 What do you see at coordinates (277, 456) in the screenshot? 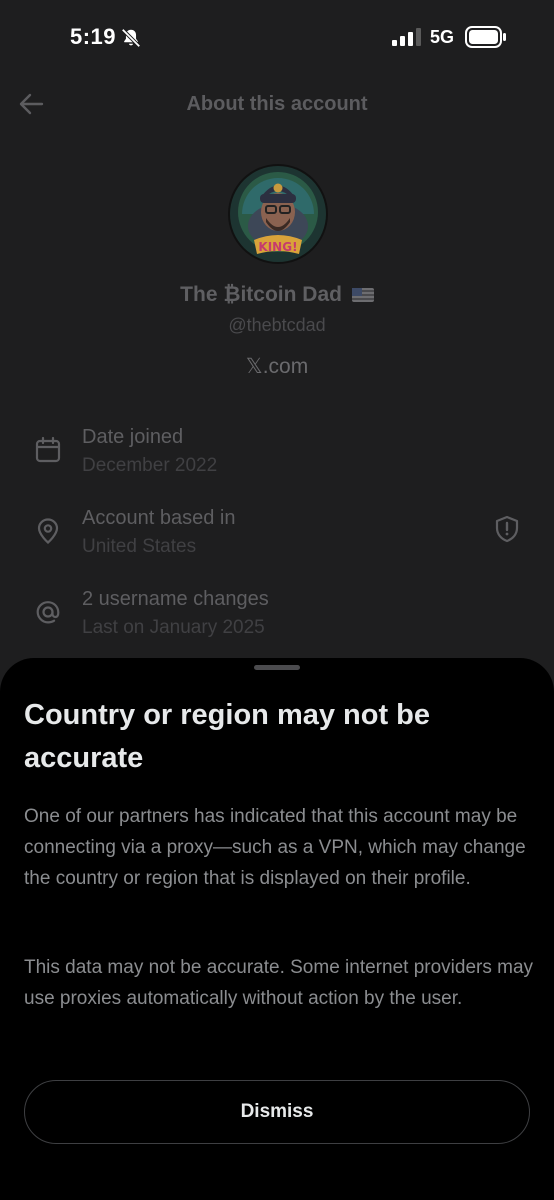
I see `detail-row-date-joined: Date joined December 2022` at bounding box center [277, 456].